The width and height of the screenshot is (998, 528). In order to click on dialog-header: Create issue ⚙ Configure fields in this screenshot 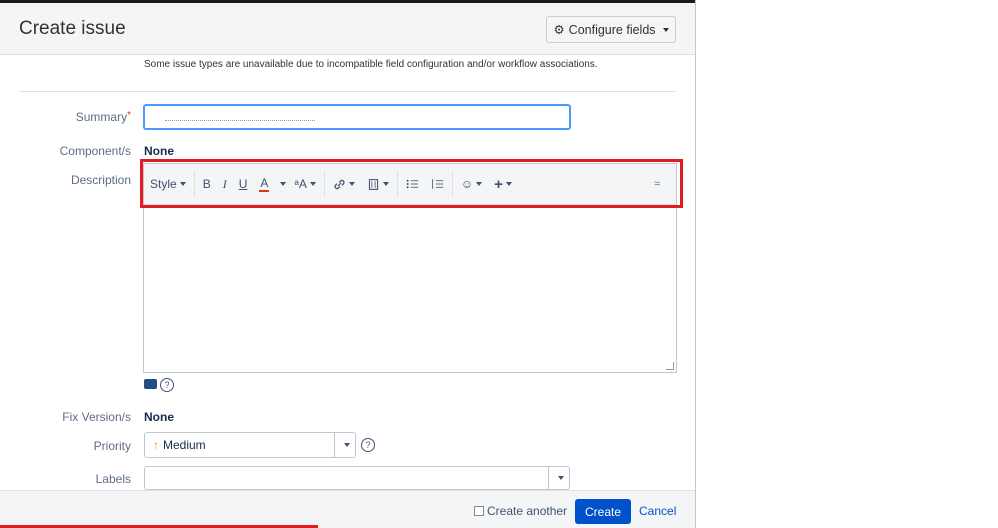, I will do `click(347, 29)`.